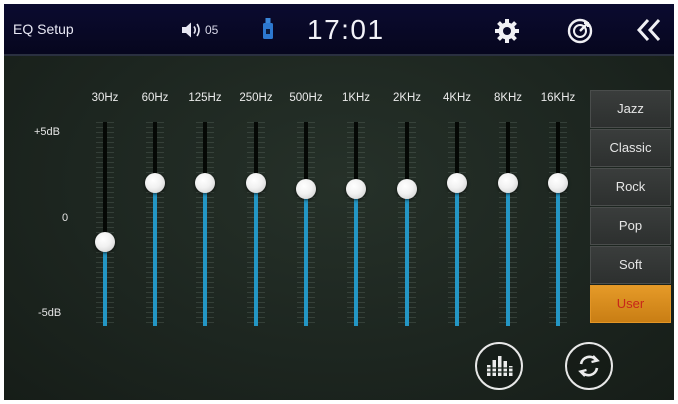  I want to click on preset-jazz-button: Jazz, so click(630, 109).